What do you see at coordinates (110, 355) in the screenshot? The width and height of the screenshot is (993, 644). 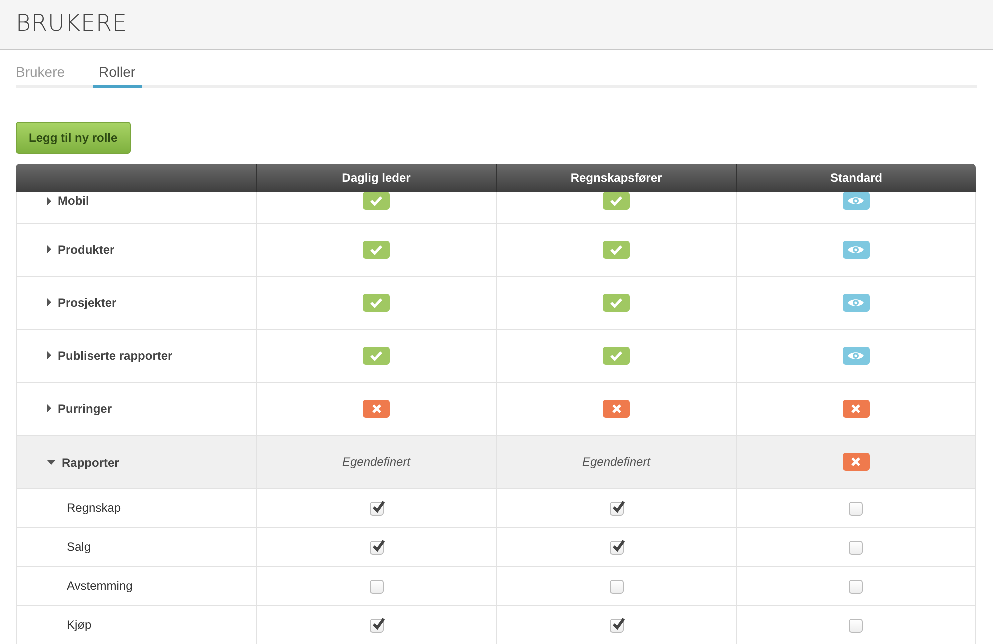 I see `row-toggle: Publiserte rapporter` at bounding box center [110, 355].